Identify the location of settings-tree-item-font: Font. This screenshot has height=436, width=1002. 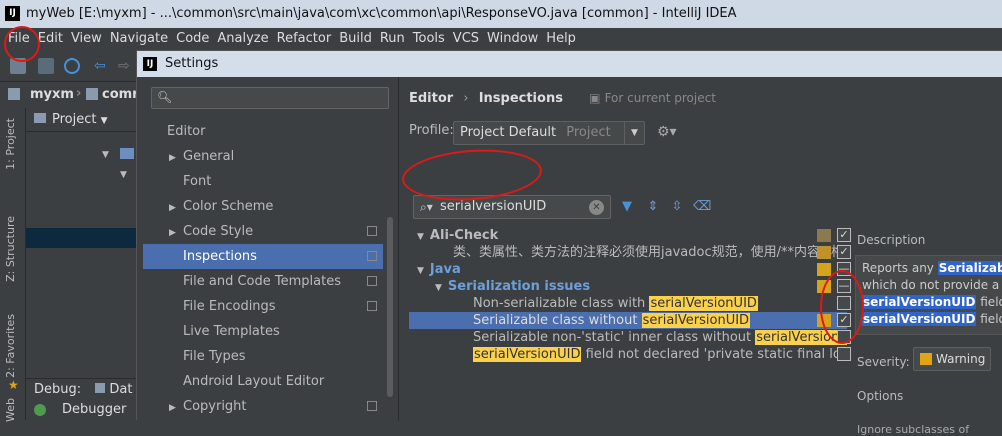
(263, 181).